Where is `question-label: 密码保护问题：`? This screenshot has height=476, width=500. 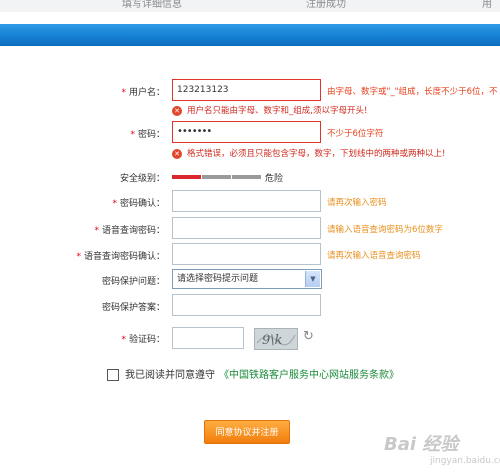 question-label: 密码保护问题： is located at coordinates (133, 282).